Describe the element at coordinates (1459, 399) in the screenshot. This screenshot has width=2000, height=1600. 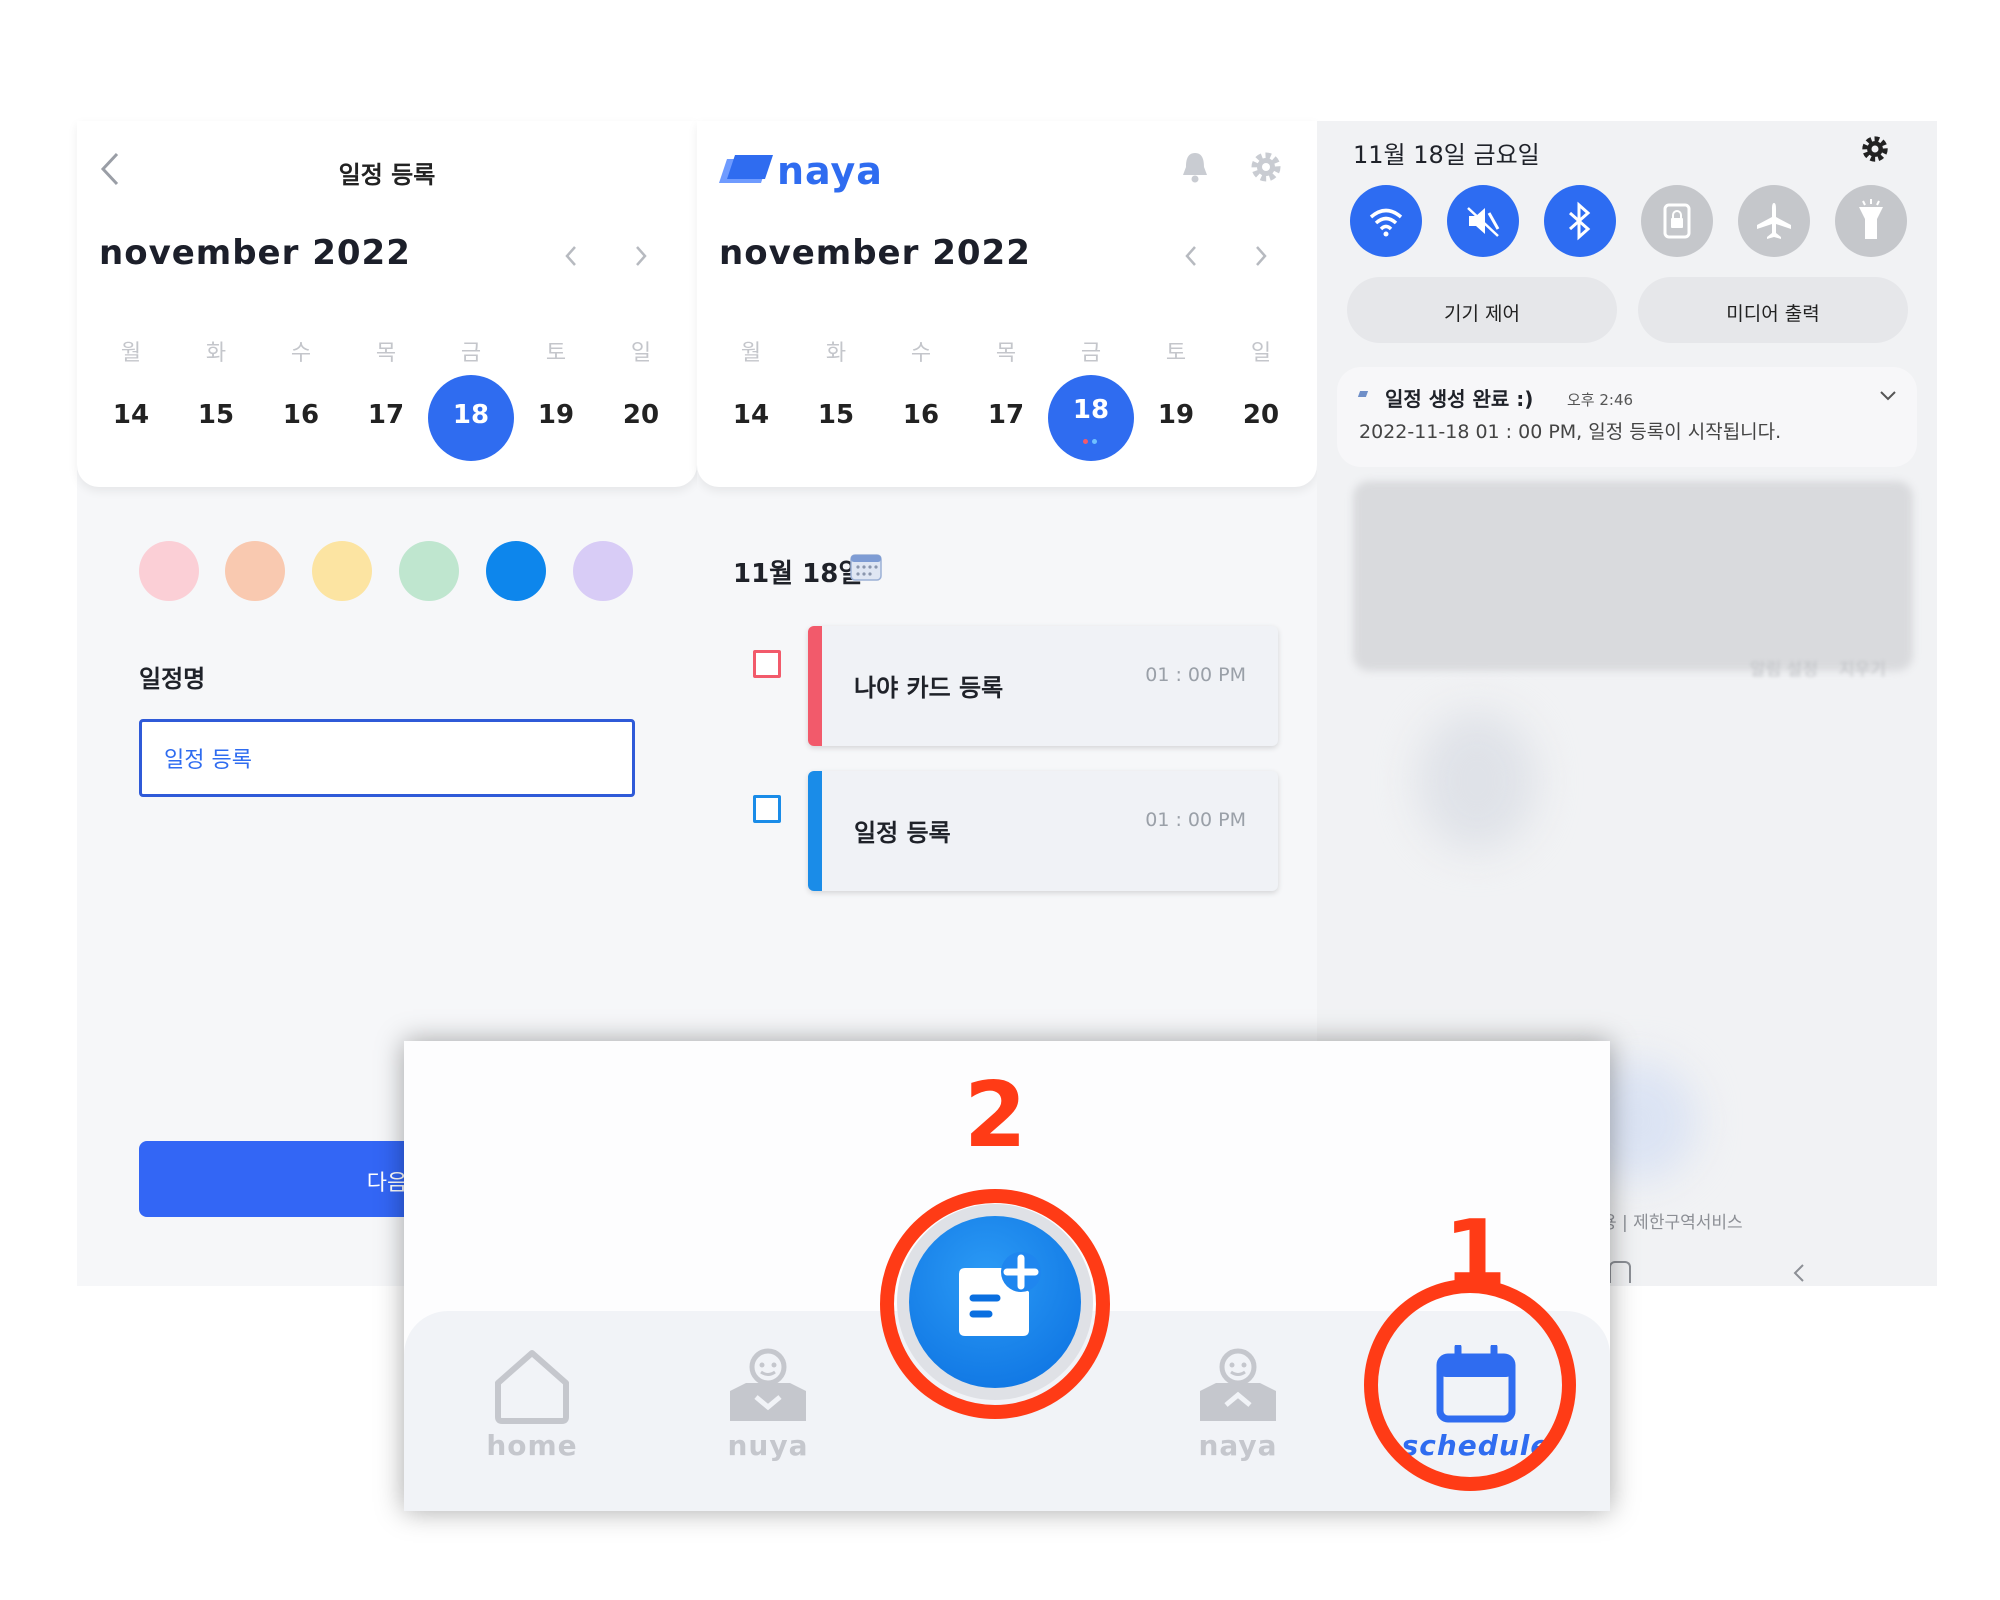
I see `notification-title: 일정 생성 완료 :)` at that location.